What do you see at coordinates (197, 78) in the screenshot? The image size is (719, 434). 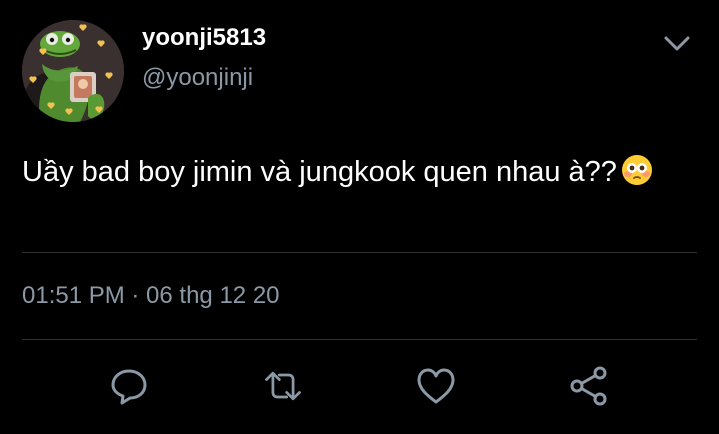 I see `user-handle: @yoonjinji` at bounding box center [197, 78].